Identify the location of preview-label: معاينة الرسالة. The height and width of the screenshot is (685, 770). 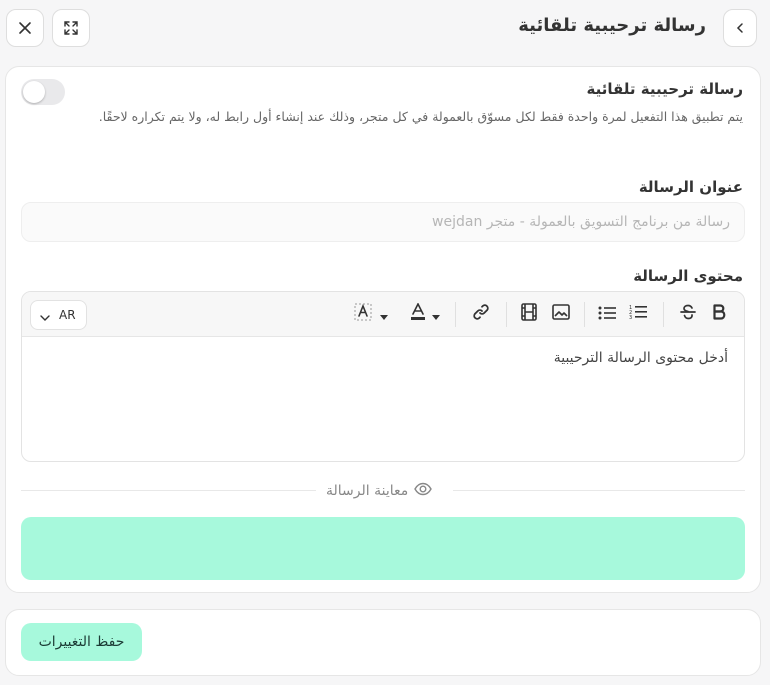
(385, 491).